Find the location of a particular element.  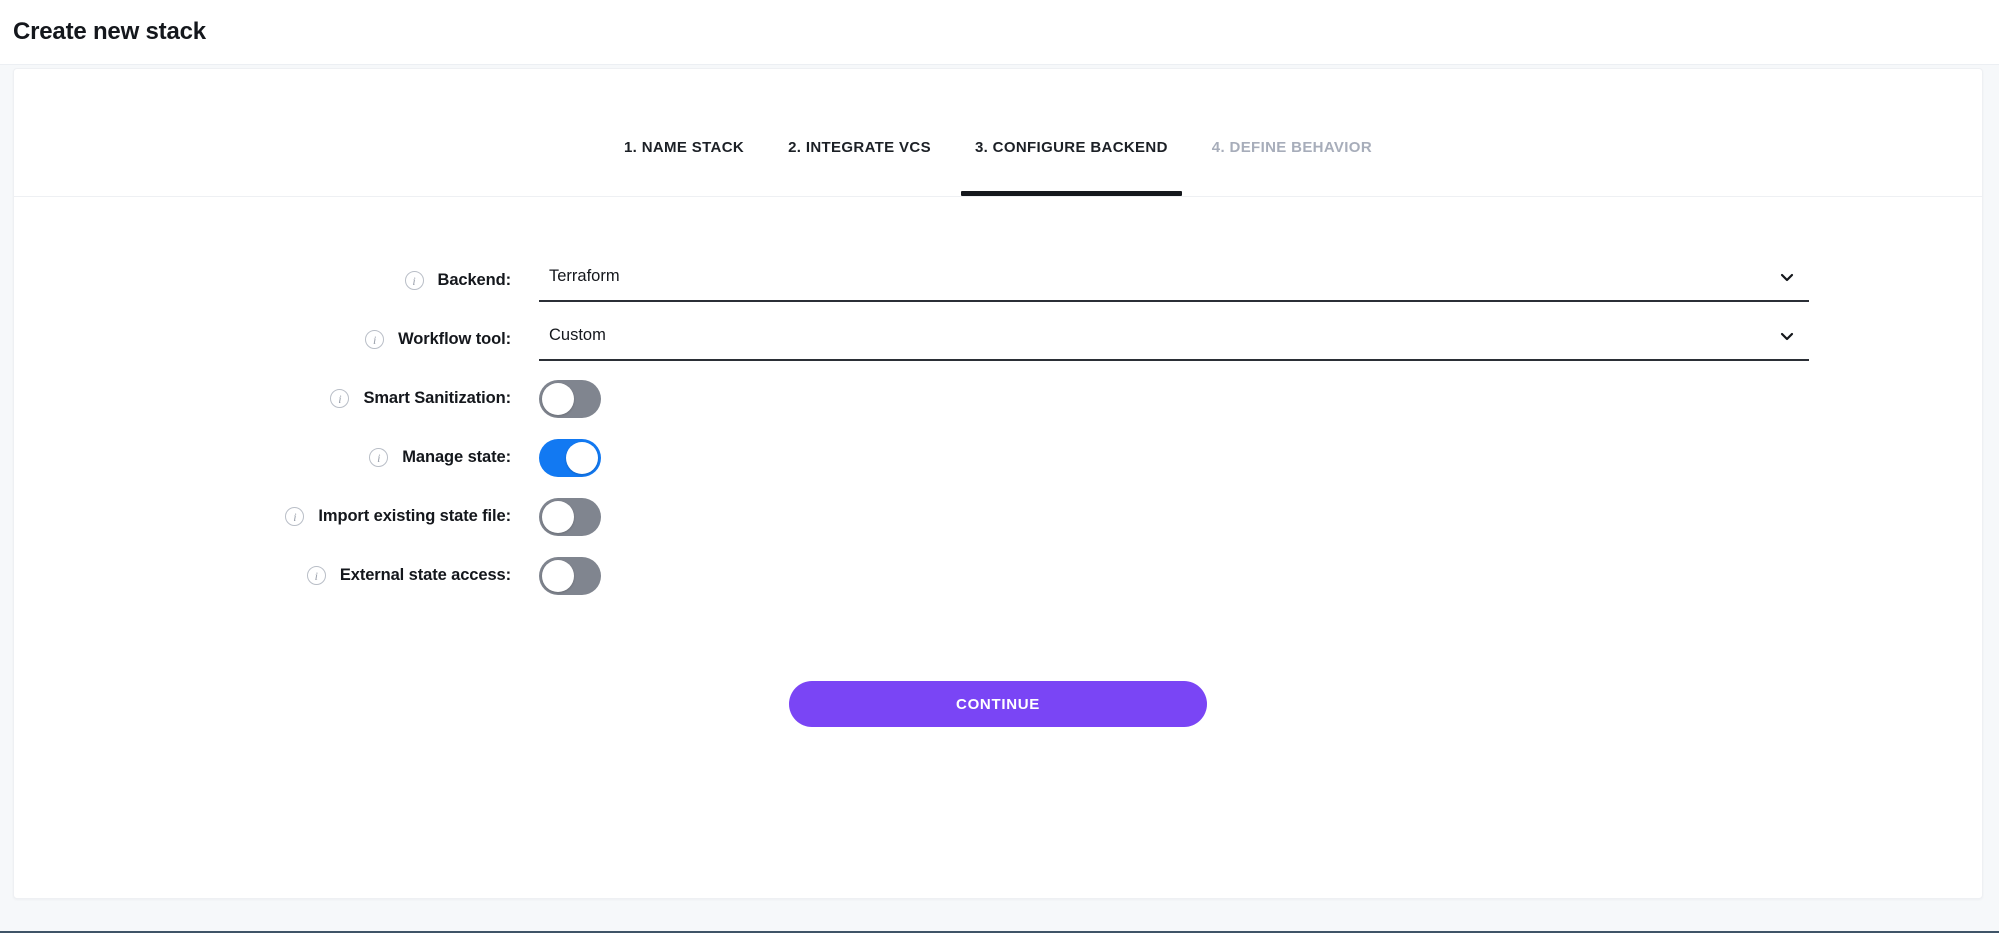

label-import-existing-state-file: Import existing state file: is located at coordinates (414, 516).